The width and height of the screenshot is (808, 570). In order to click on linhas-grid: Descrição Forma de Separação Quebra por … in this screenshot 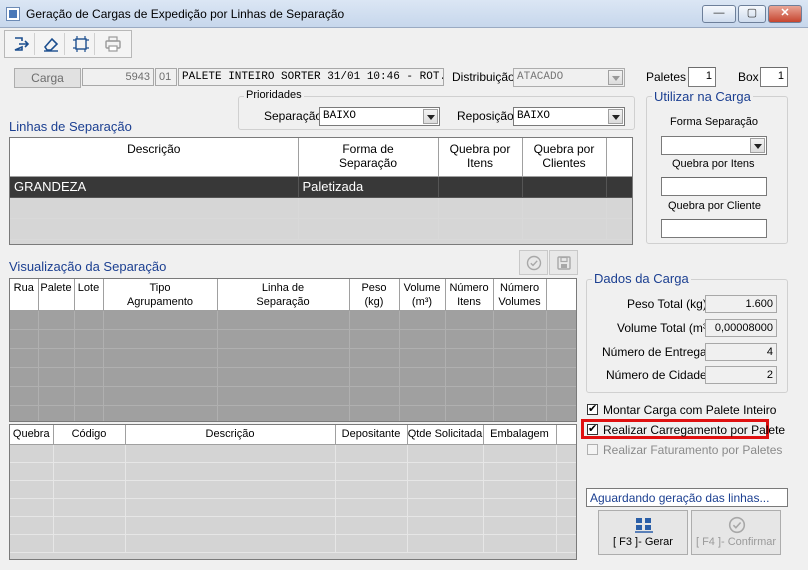, I will do `click(321, 191)`.